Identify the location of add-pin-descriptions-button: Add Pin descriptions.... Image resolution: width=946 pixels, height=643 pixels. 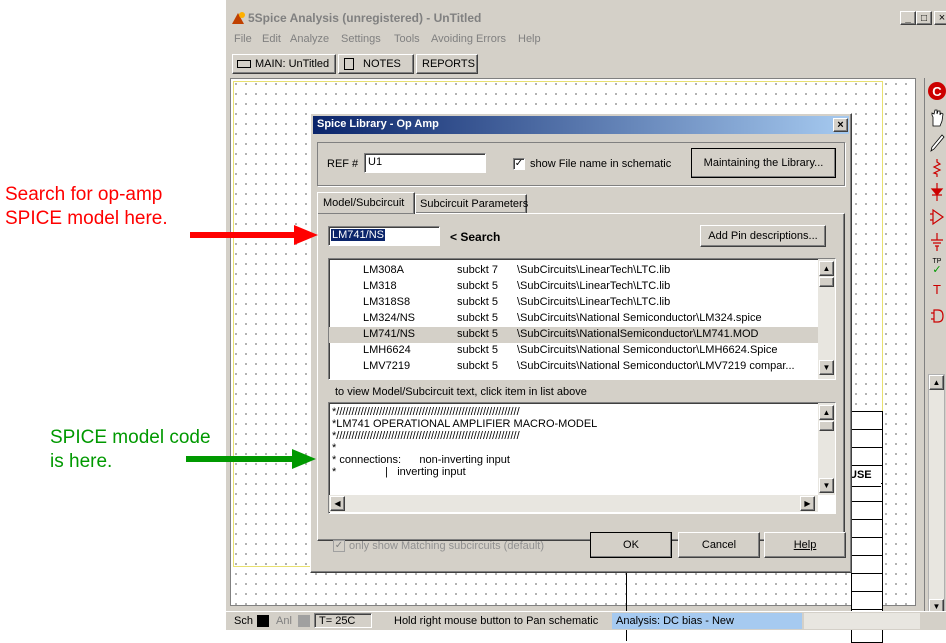
(763, 236).